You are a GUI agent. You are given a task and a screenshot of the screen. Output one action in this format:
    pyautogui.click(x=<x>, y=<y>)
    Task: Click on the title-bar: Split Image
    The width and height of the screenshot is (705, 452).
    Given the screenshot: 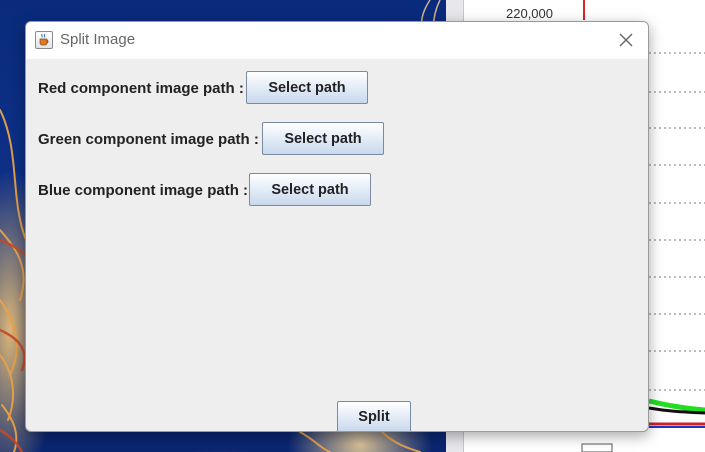 What is the action you would take?
    pyautogui.click(x=337, y=40)
    